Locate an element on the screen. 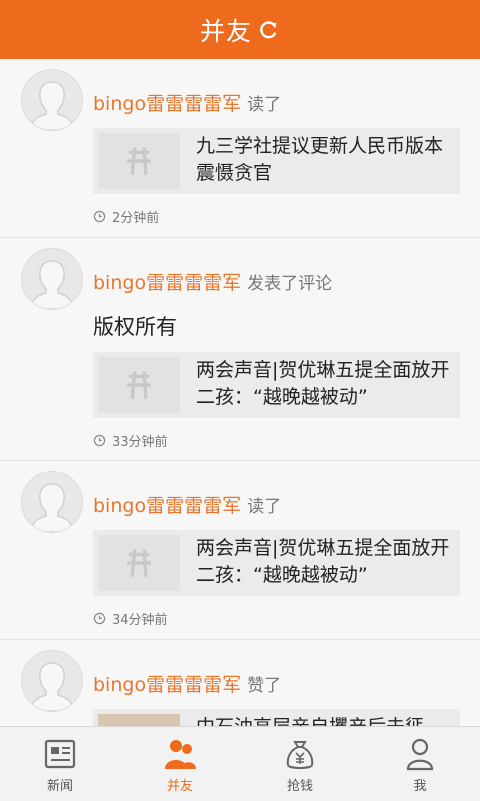 This screenshot has width=480, height=801. friends-icon is located at coordinates (180, 754).